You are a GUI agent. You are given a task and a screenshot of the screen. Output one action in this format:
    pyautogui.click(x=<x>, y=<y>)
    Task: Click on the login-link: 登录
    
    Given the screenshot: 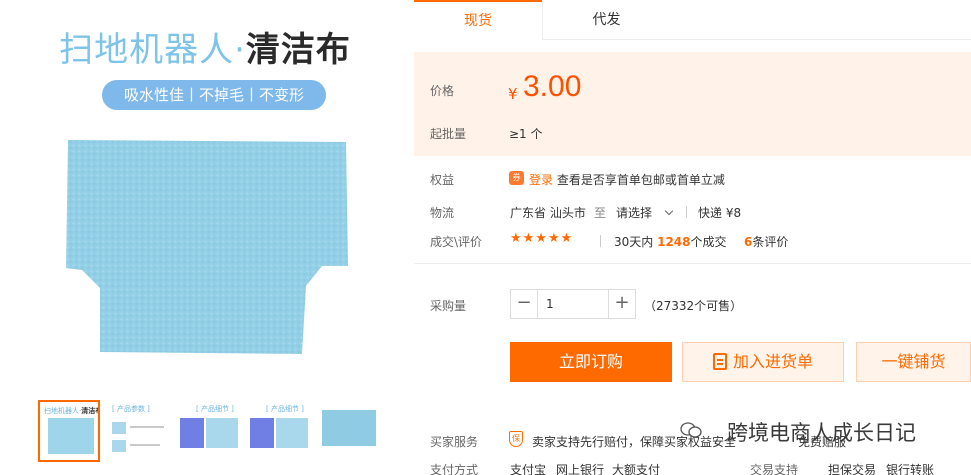 What is the action you would take?
    pyautogui.click(x=541, y=180)
    